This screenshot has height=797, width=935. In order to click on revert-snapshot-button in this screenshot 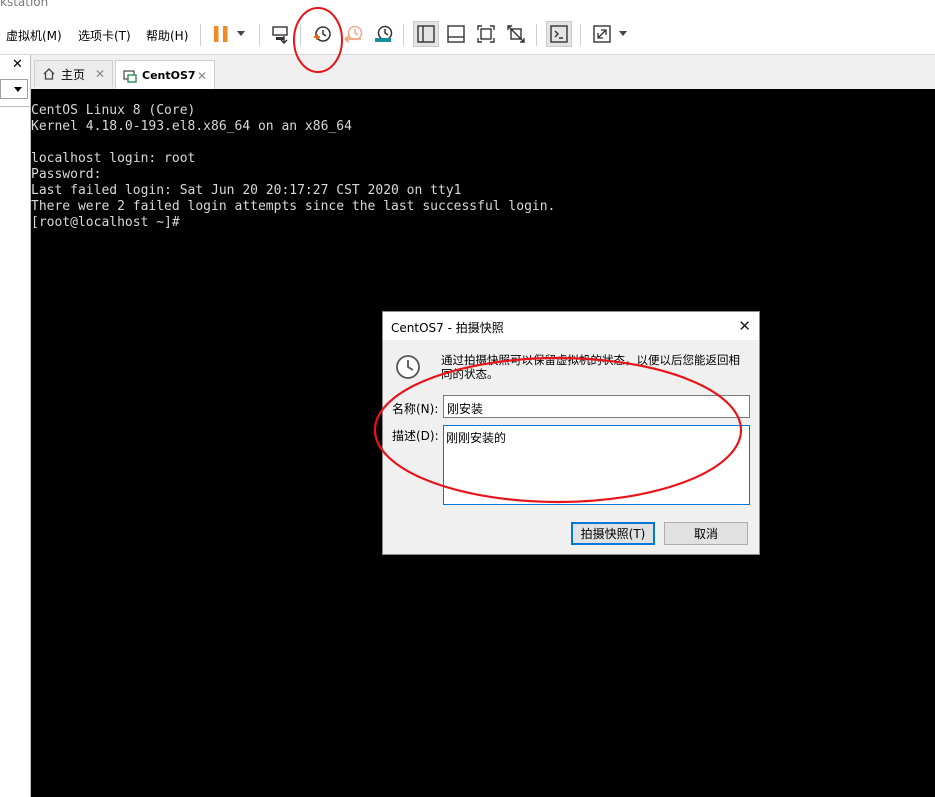, I will do `click(353, 34)`.